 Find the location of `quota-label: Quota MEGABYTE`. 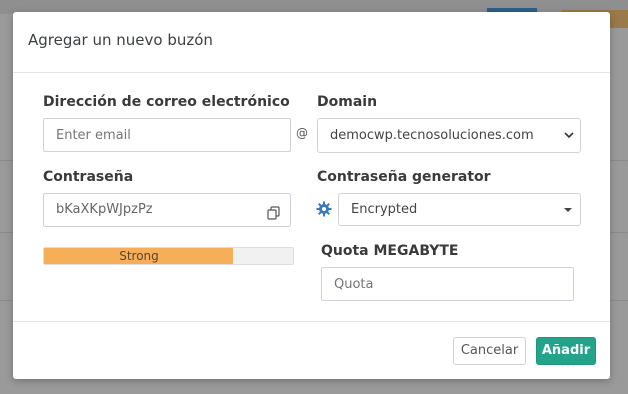

quota-label: Quota MEGABYTE is located at coordinates (390, 251).